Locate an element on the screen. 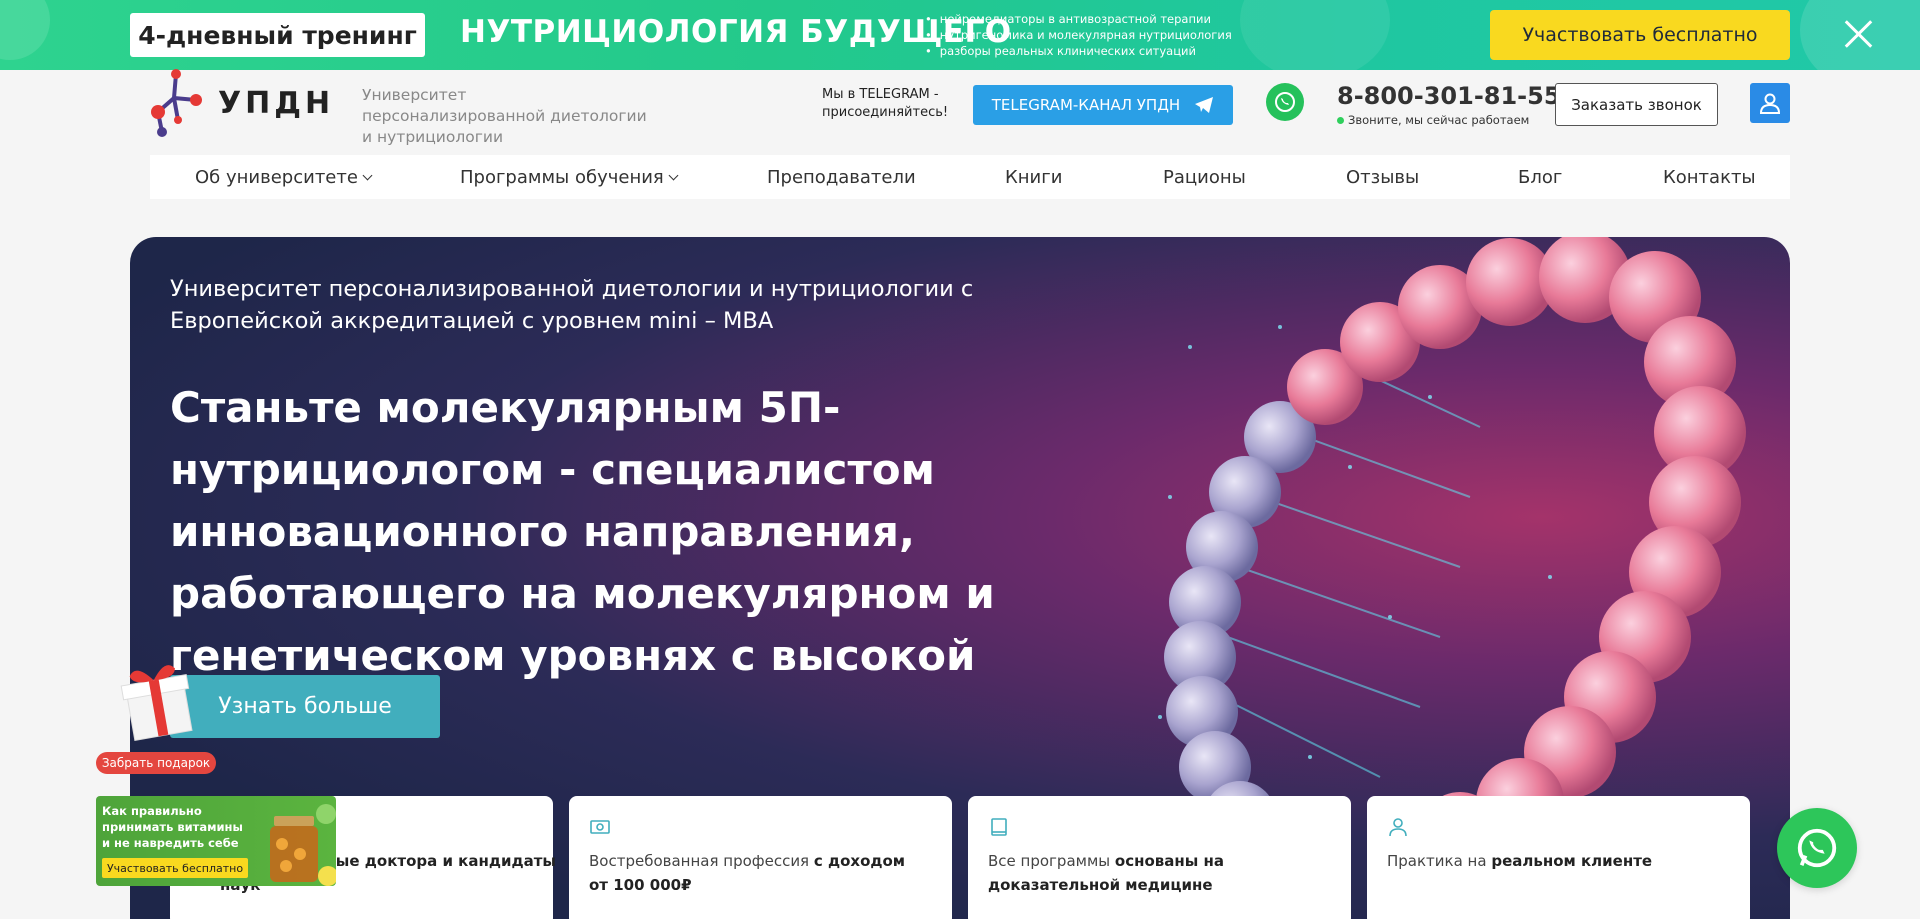 This screenshot has width=1920, height=919. promo-bullet: нейромедиаторы в антивозрастной терапии is located at coordinates (1078, 19).